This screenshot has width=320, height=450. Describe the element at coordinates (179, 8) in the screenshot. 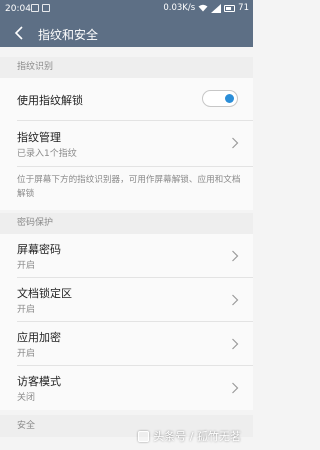

I see `network-speed: 0.03K/s` at that location.